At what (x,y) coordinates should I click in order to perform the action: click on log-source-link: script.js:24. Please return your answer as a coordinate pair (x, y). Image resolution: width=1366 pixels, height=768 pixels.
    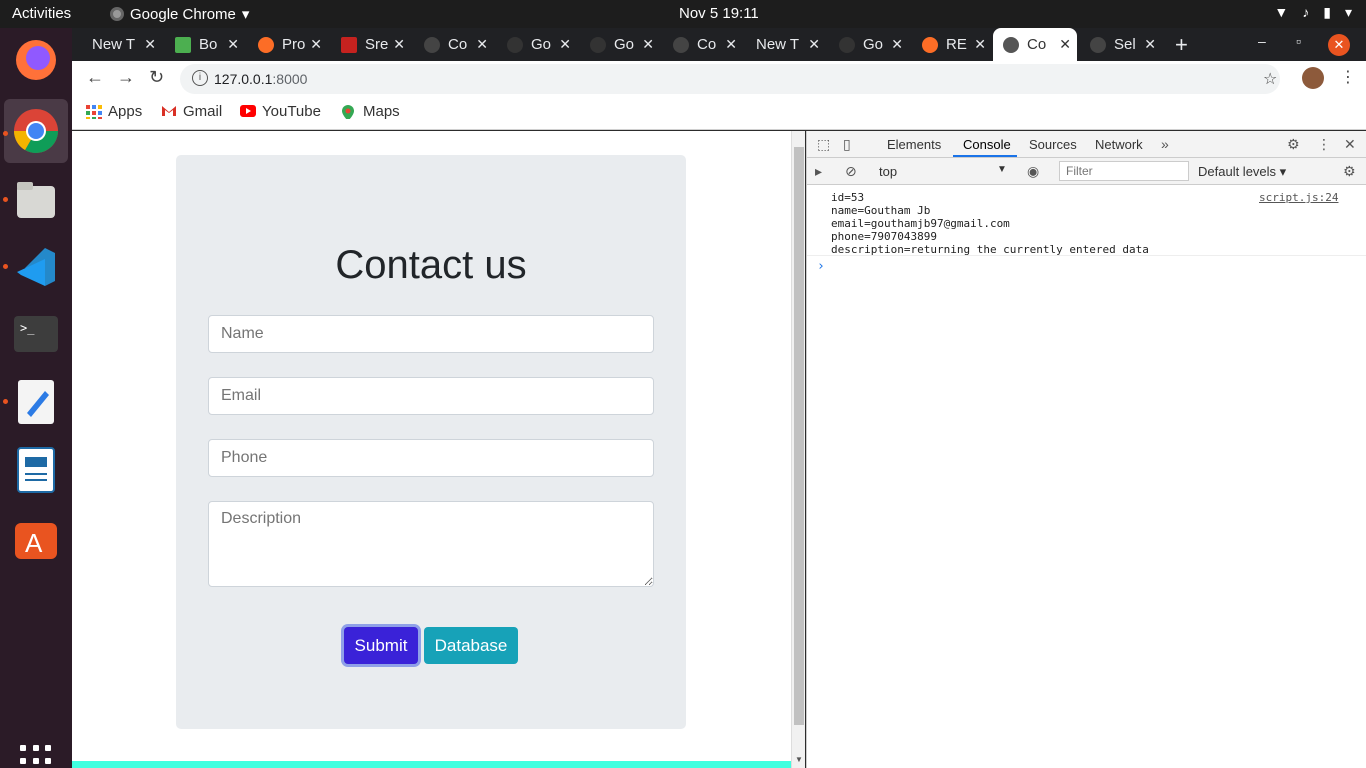
    Looking at the image, I should click on (1298, 197).